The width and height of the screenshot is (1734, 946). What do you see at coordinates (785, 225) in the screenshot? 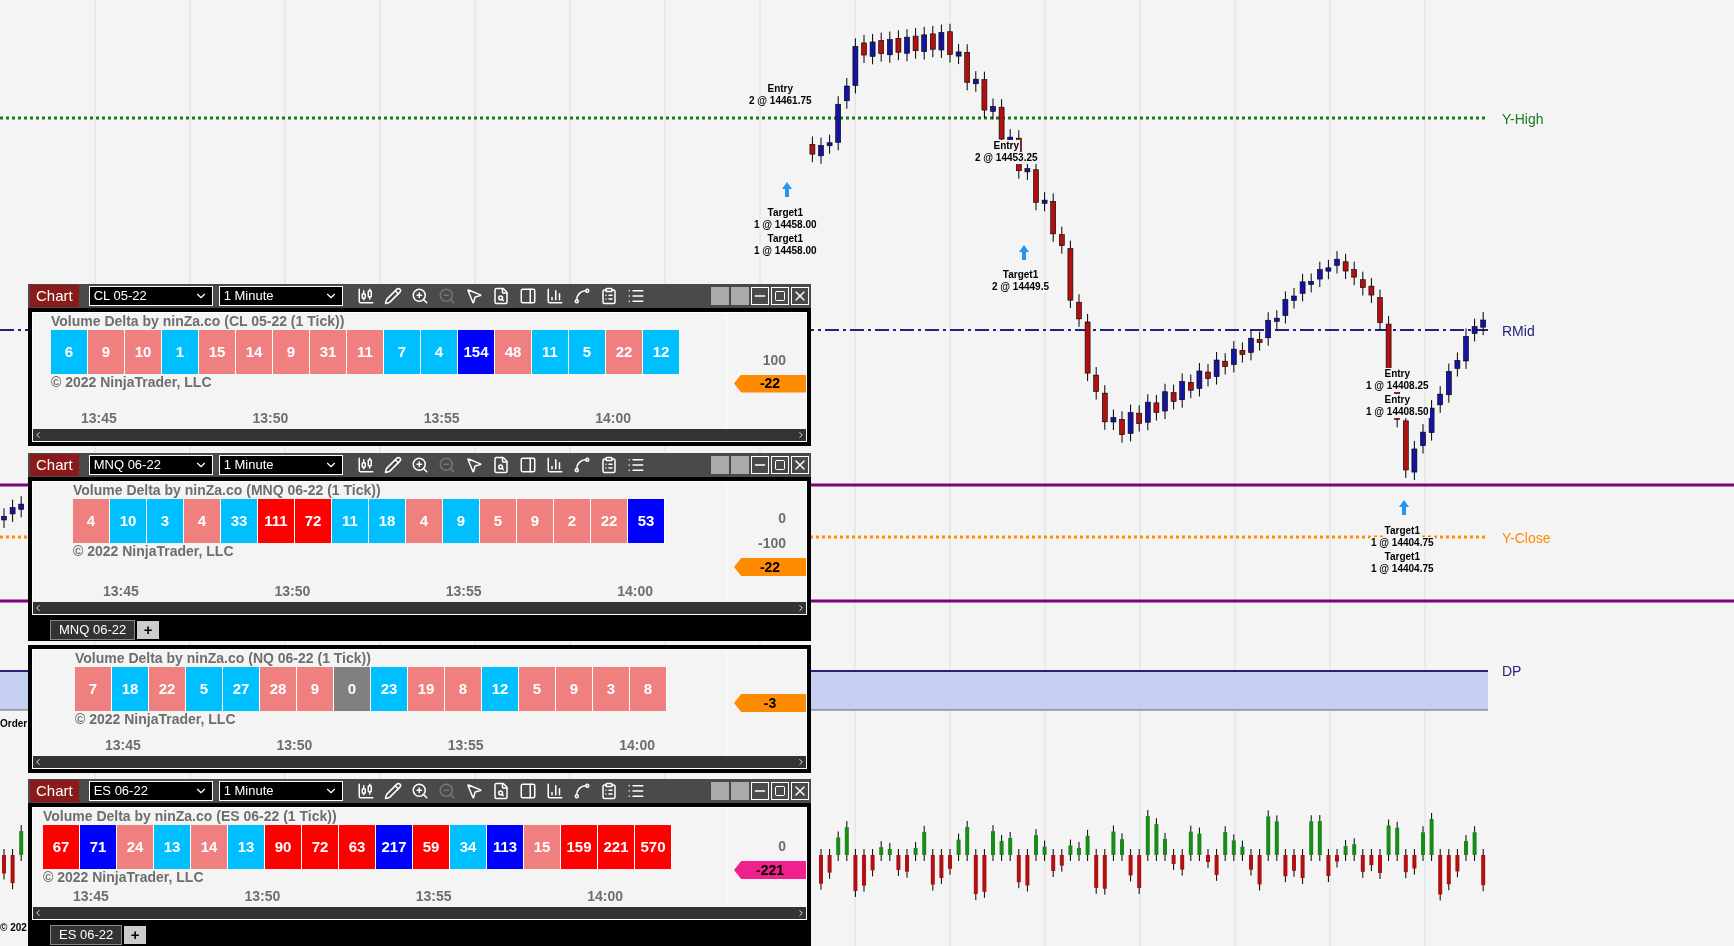
I see `trade-detail: 1 @ 14458.00` at bounding box center [785, 225].